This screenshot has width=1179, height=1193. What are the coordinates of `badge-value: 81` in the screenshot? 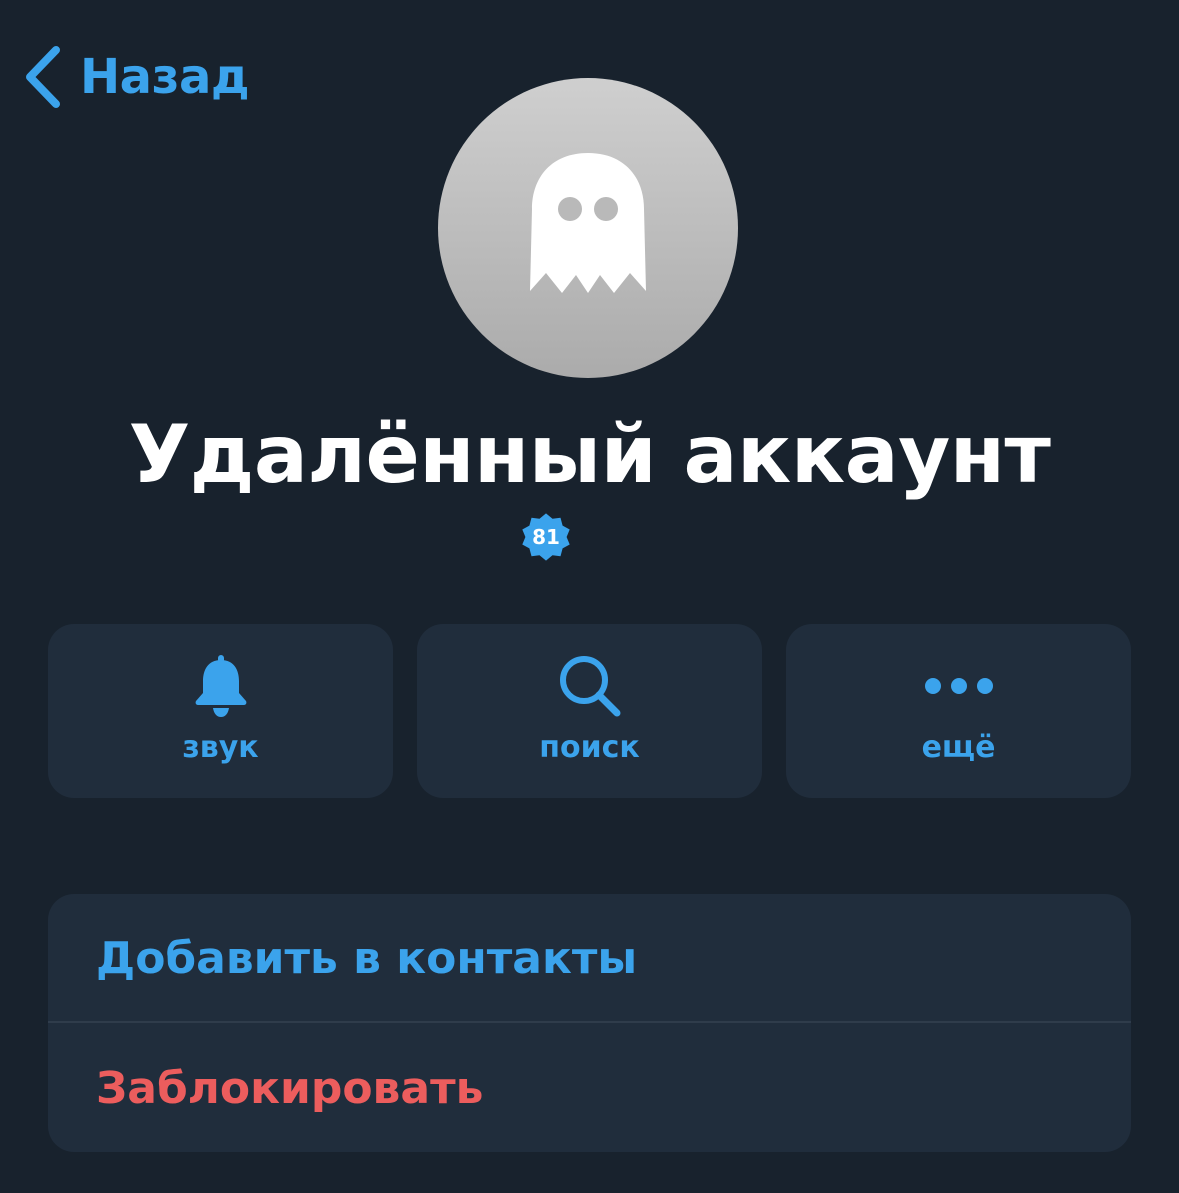 It's located at (546, 537).